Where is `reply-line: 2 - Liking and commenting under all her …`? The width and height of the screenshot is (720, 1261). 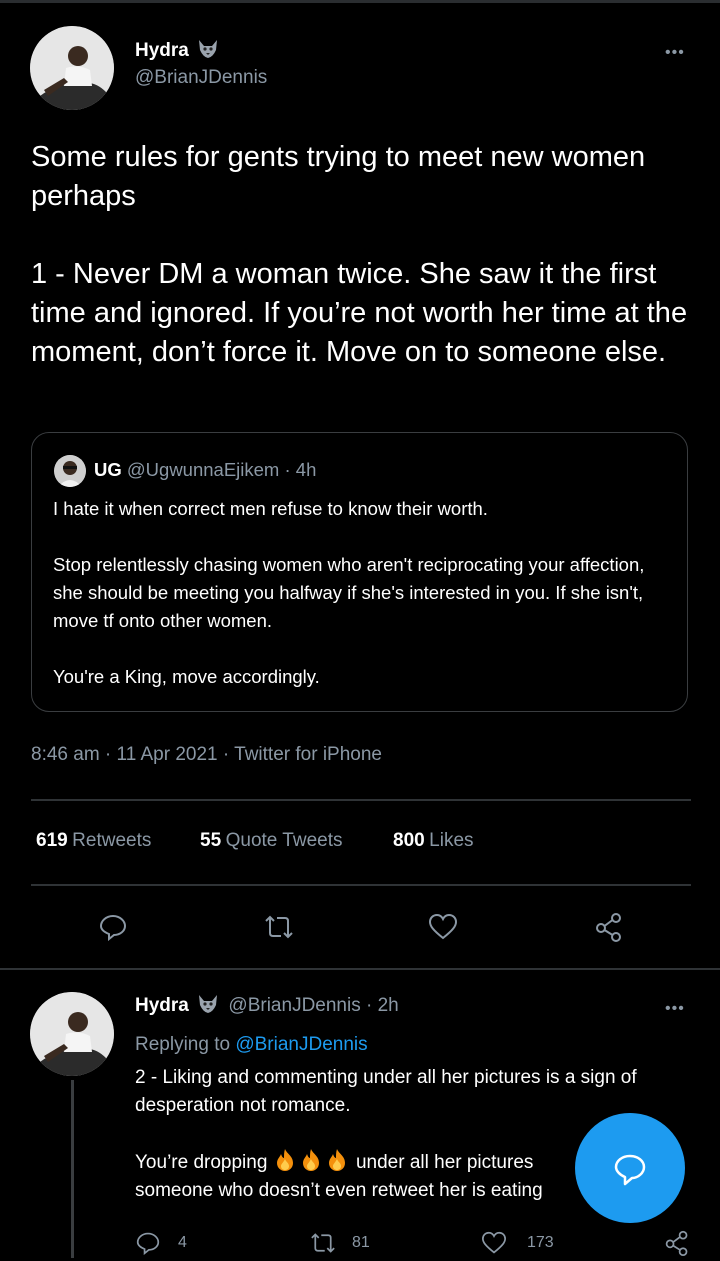 reply-line: 2 - Liking and commenting under all her … is located at coordinates (386, 1077).